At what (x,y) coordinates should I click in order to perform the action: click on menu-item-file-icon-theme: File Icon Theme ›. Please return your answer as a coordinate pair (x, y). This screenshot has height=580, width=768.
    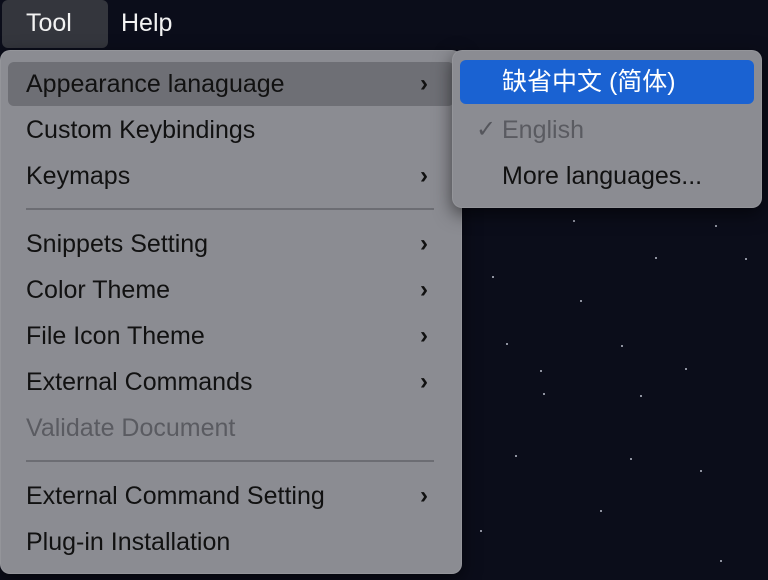
    Looking at the image, I should click on (231, 336).